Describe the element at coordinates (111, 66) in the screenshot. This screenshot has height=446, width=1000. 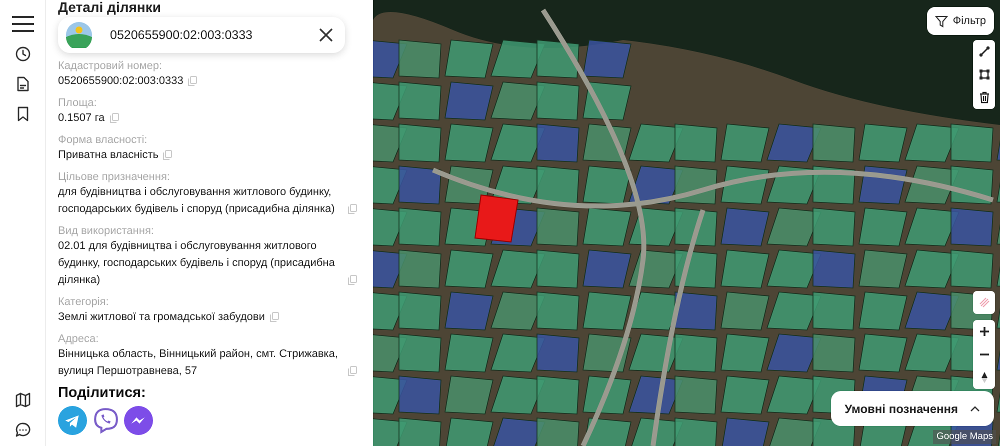
I see `field-label: Кадастровий номер:` at that location.